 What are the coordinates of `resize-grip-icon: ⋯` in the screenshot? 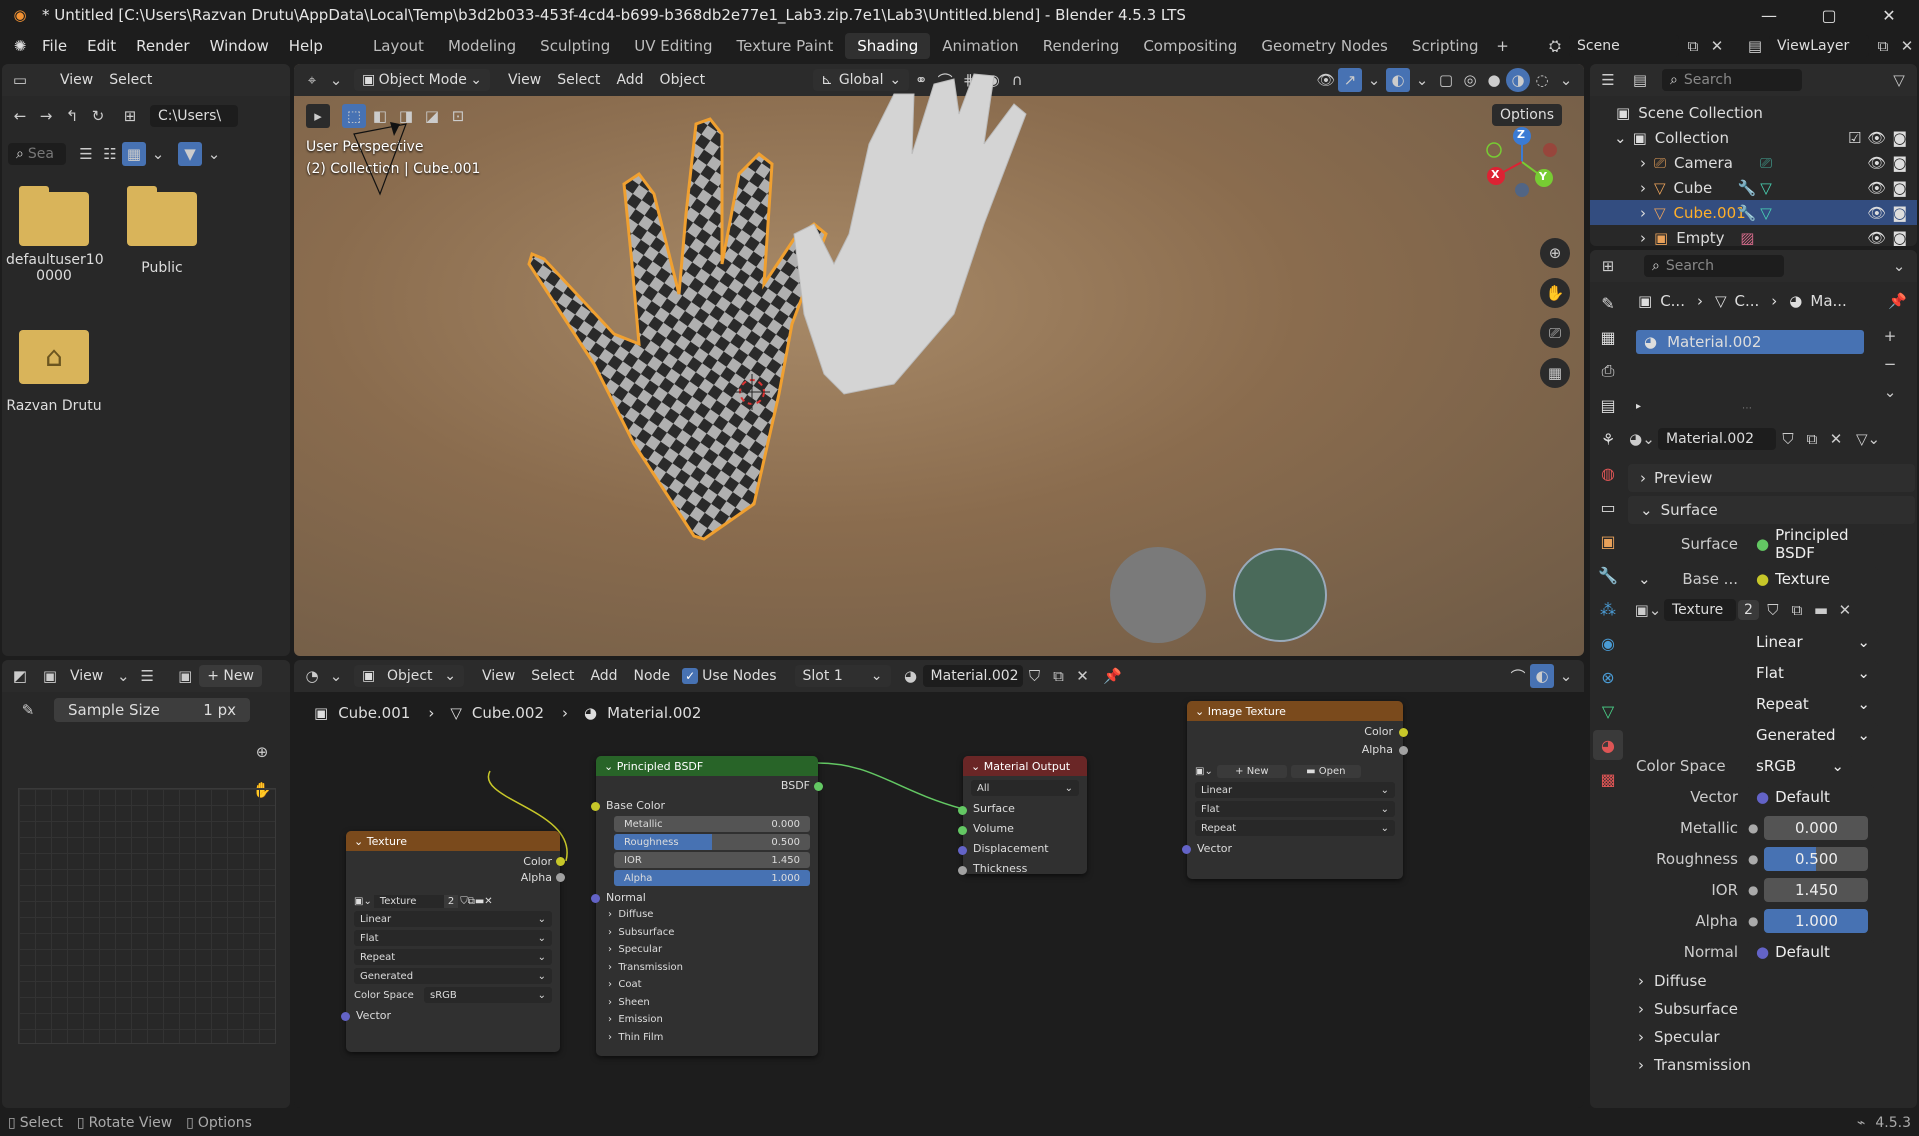 It's located at (1747, 408).